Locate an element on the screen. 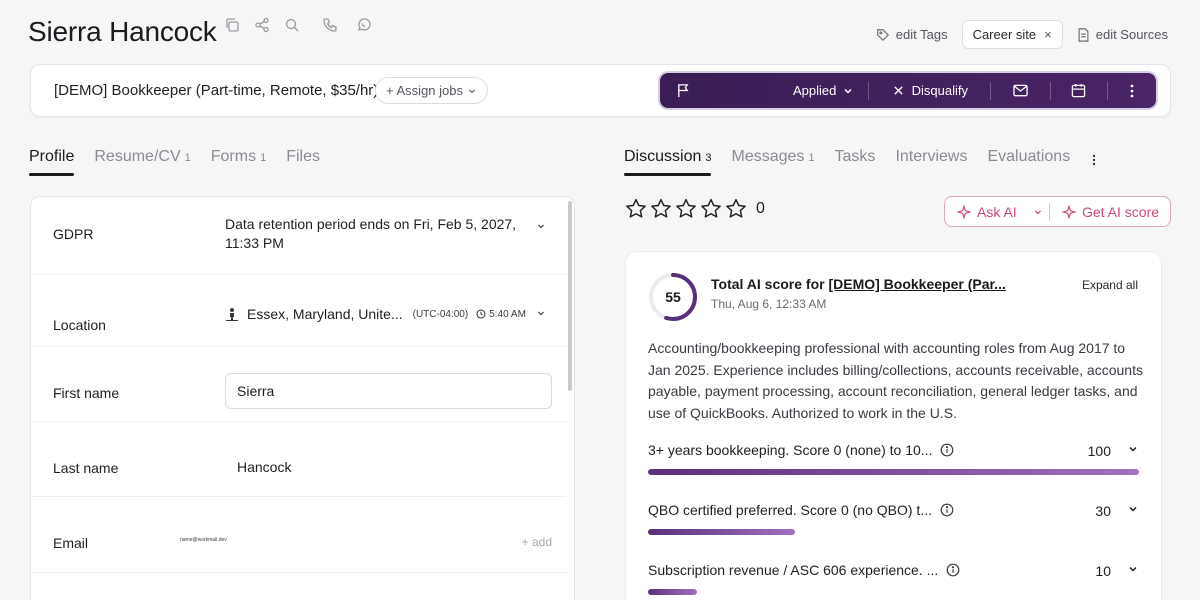 This screenshot has height=600, width=1200. more-vertical-icon is located at coordinates (1094, 160).